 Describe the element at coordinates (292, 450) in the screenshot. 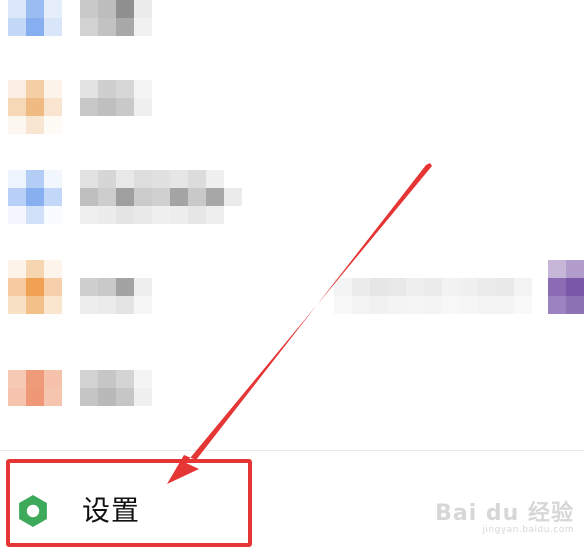

I see `menu-divider` at that location.